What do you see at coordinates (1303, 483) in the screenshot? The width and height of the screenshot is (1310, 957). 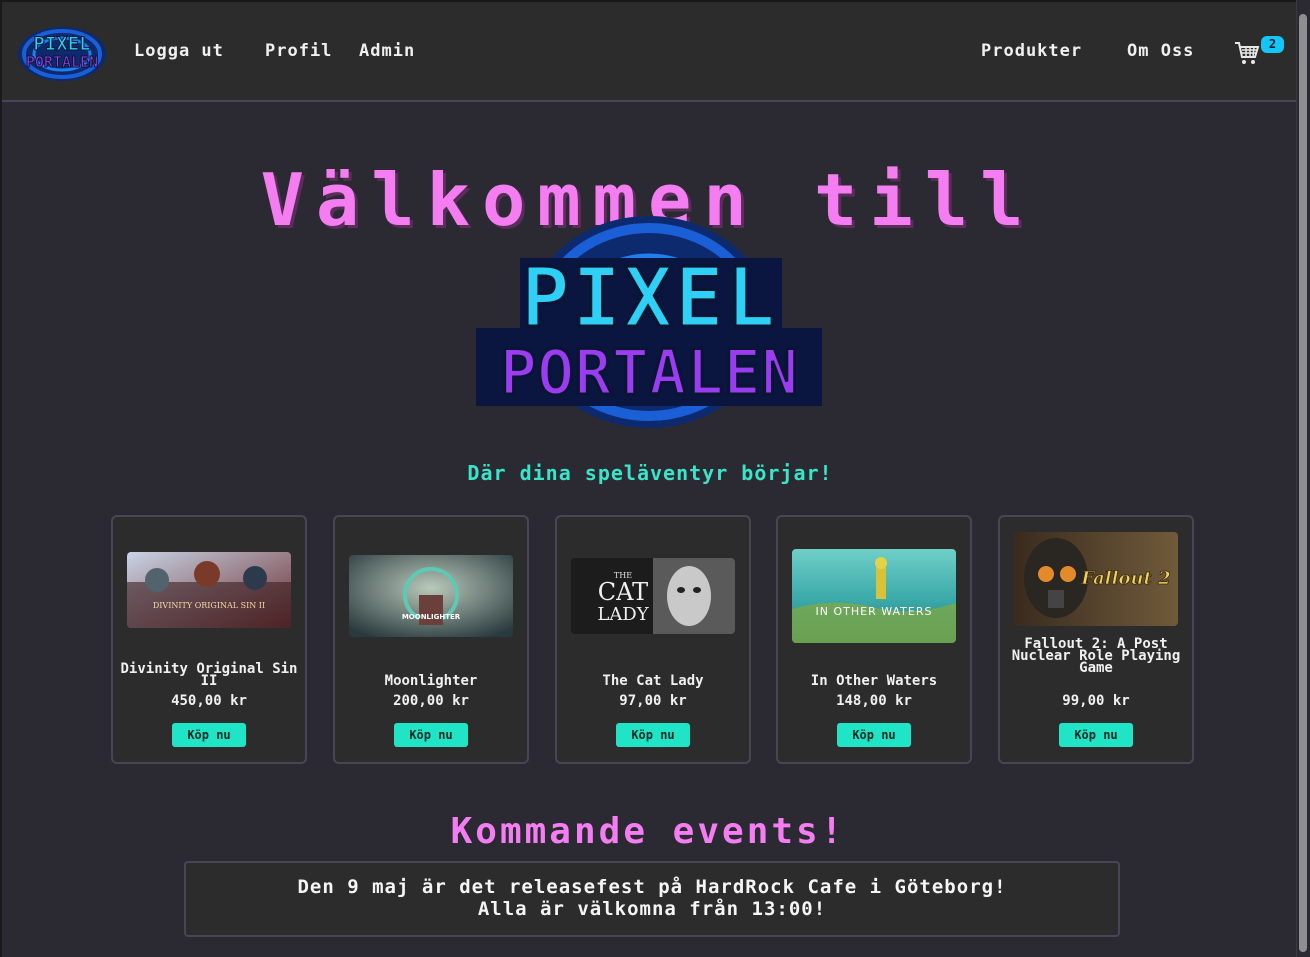 I see `scrollbar-thumb` at bounding box center [1303, 483].